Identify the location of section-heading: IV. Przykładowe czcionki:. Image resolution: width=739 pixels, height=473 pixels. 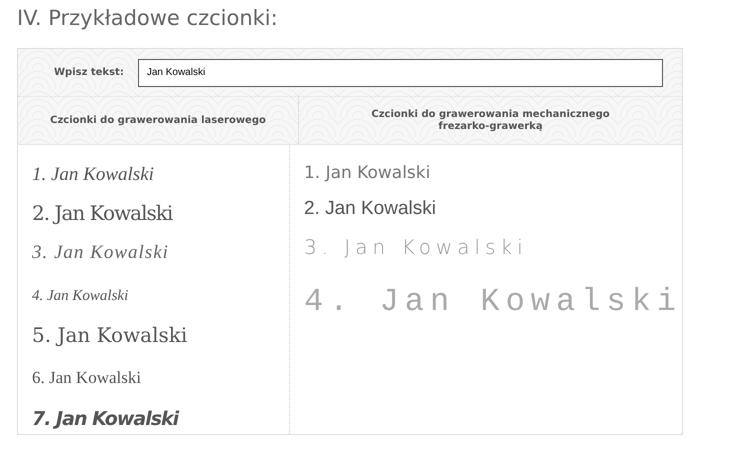
(148, 19).